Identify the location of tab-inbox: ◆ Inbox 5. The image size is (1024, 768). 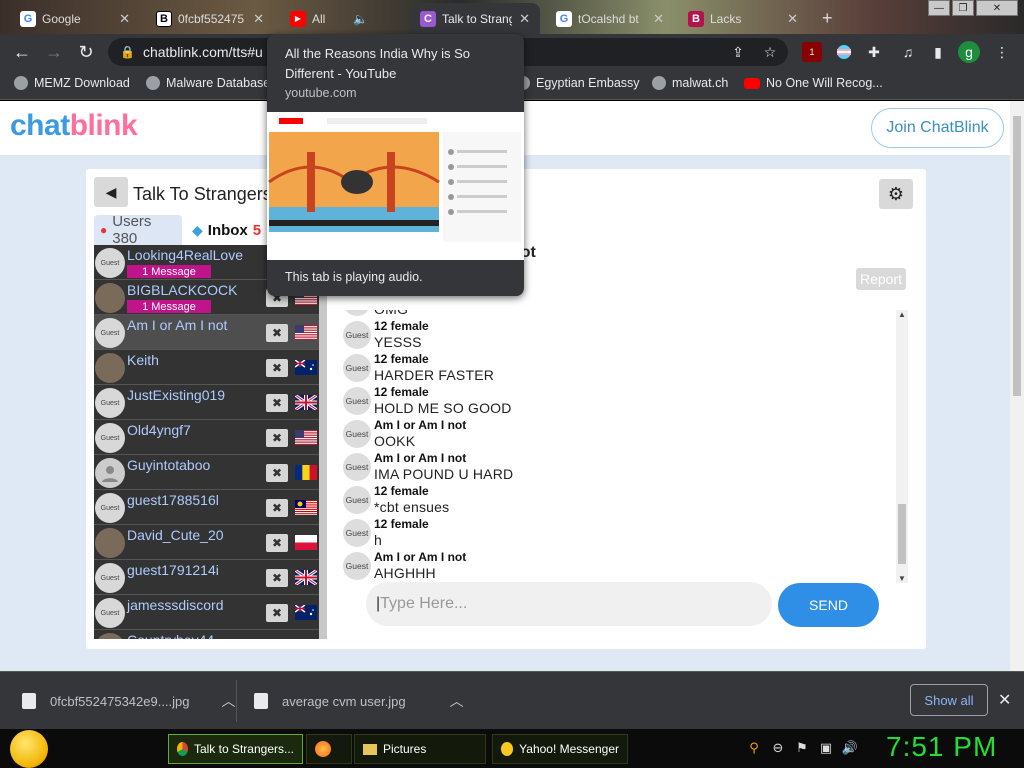
(226, 230).